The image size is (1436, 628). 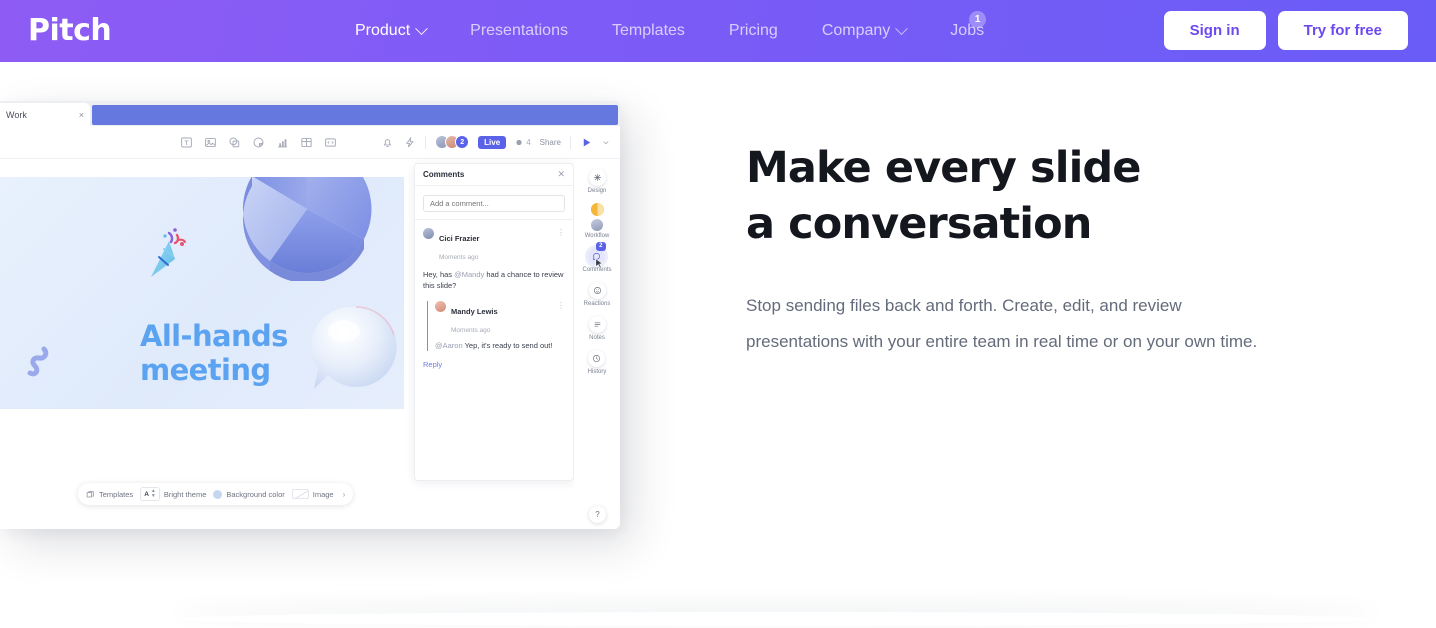 I want to click on font-size-icon: A ▲ ▼, so click(x=150, y=494).